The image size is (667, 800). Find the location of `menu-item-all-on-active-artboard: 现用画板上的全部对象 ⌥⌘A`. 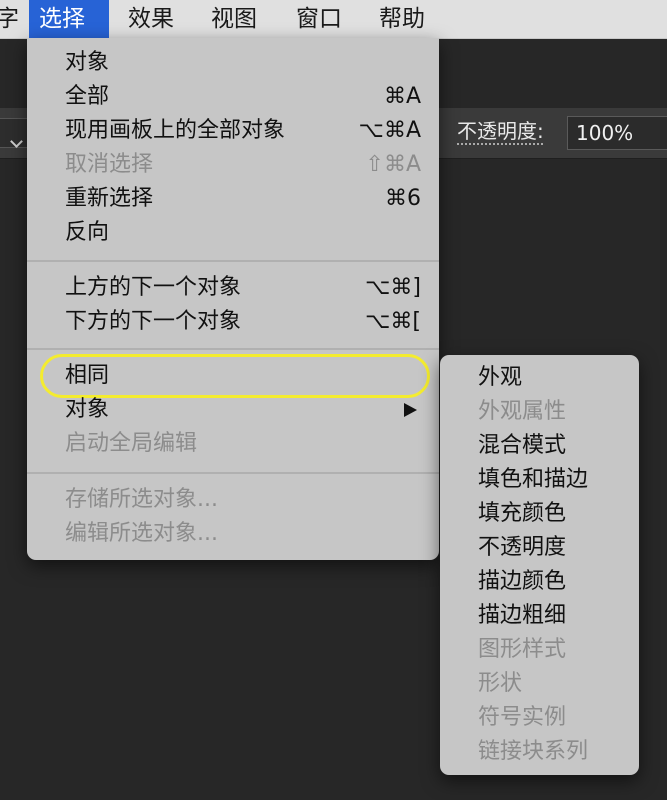

menu-item-all-on-active-artboard: 现用画板上的全部对象 ⌥⌘A is located at coordinates (233, 131).